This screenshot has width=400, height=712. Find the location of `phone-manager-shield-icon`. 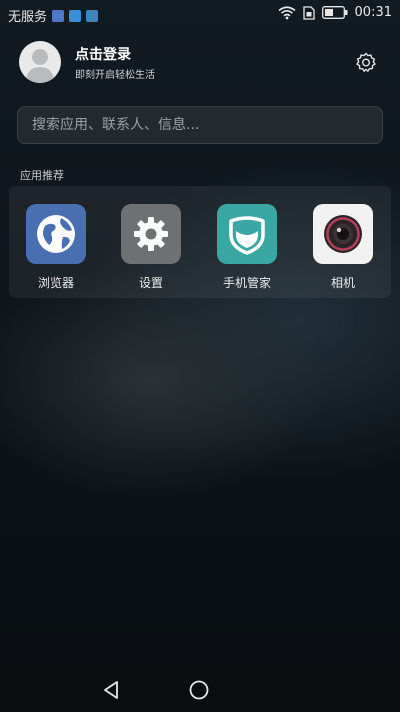

phone-manager-shield-icon is located at coordinates (247, 234).